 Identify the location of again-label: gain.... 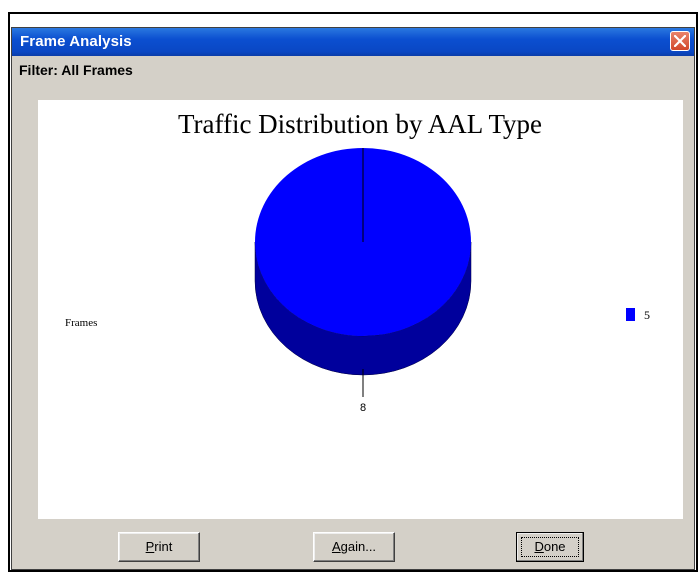
(358, 546).